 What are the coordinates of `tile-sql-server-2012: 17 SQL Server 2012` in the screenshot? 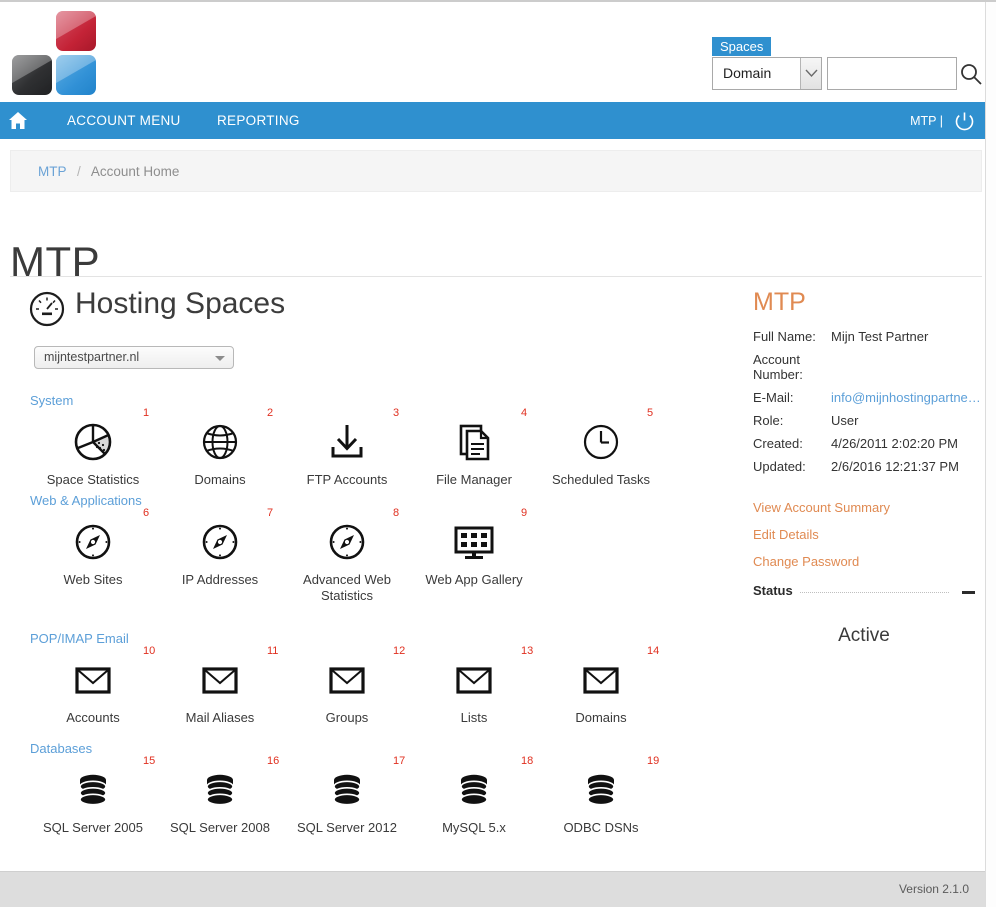 It's located at (348, 795).